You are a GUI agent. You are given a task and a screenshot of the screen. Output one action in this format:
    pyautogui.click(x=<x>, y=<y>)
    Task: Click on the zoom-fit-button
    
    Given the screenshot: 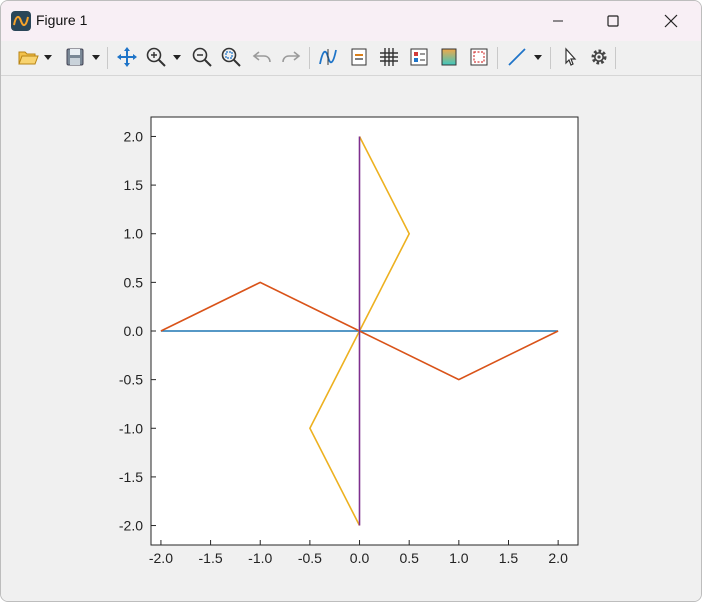 What is the action you would take?
    pyautogui.click(x=231, y=57)
    